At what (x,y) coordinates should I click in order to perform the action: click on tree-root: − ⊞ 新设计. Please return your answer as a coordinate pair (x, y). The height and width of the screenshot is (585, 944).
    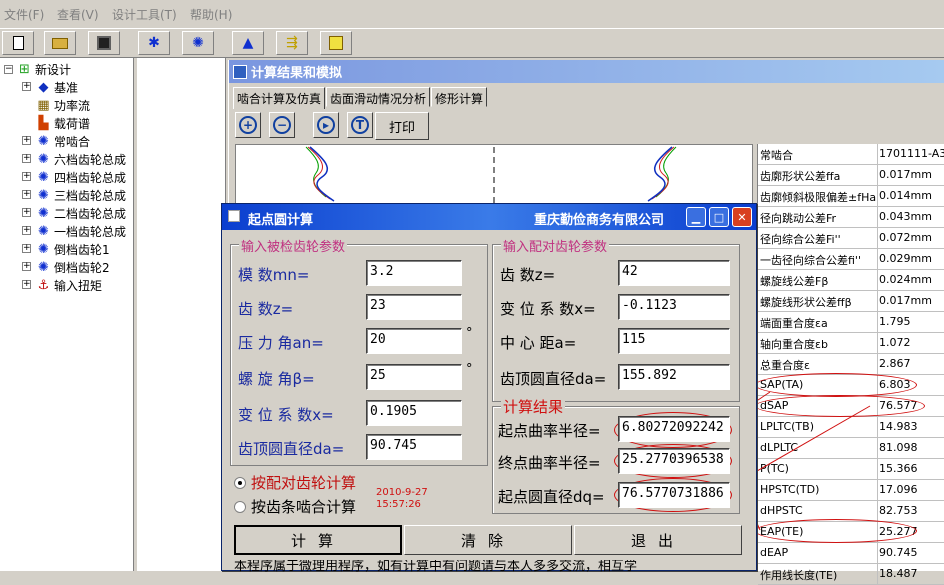
    Looking at the image, I should click on (37, 69).